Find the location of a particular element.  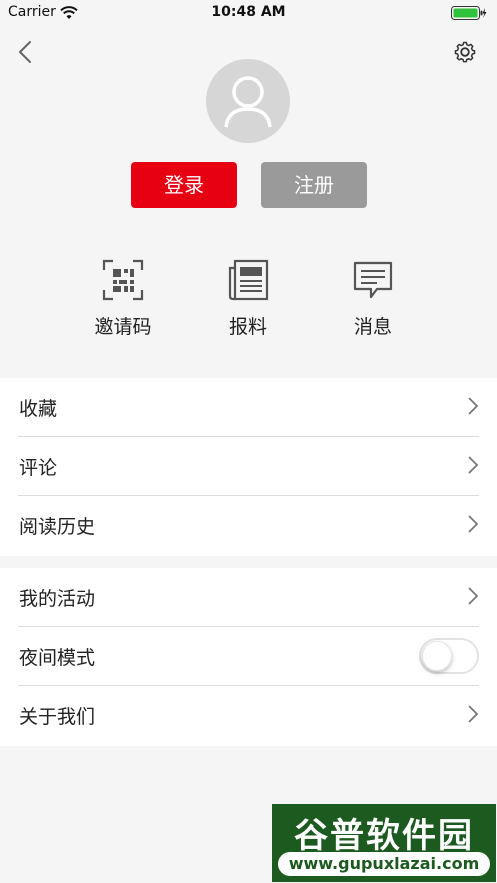

menu-item-label: 关于我们 is located at coordinates (57, 717).